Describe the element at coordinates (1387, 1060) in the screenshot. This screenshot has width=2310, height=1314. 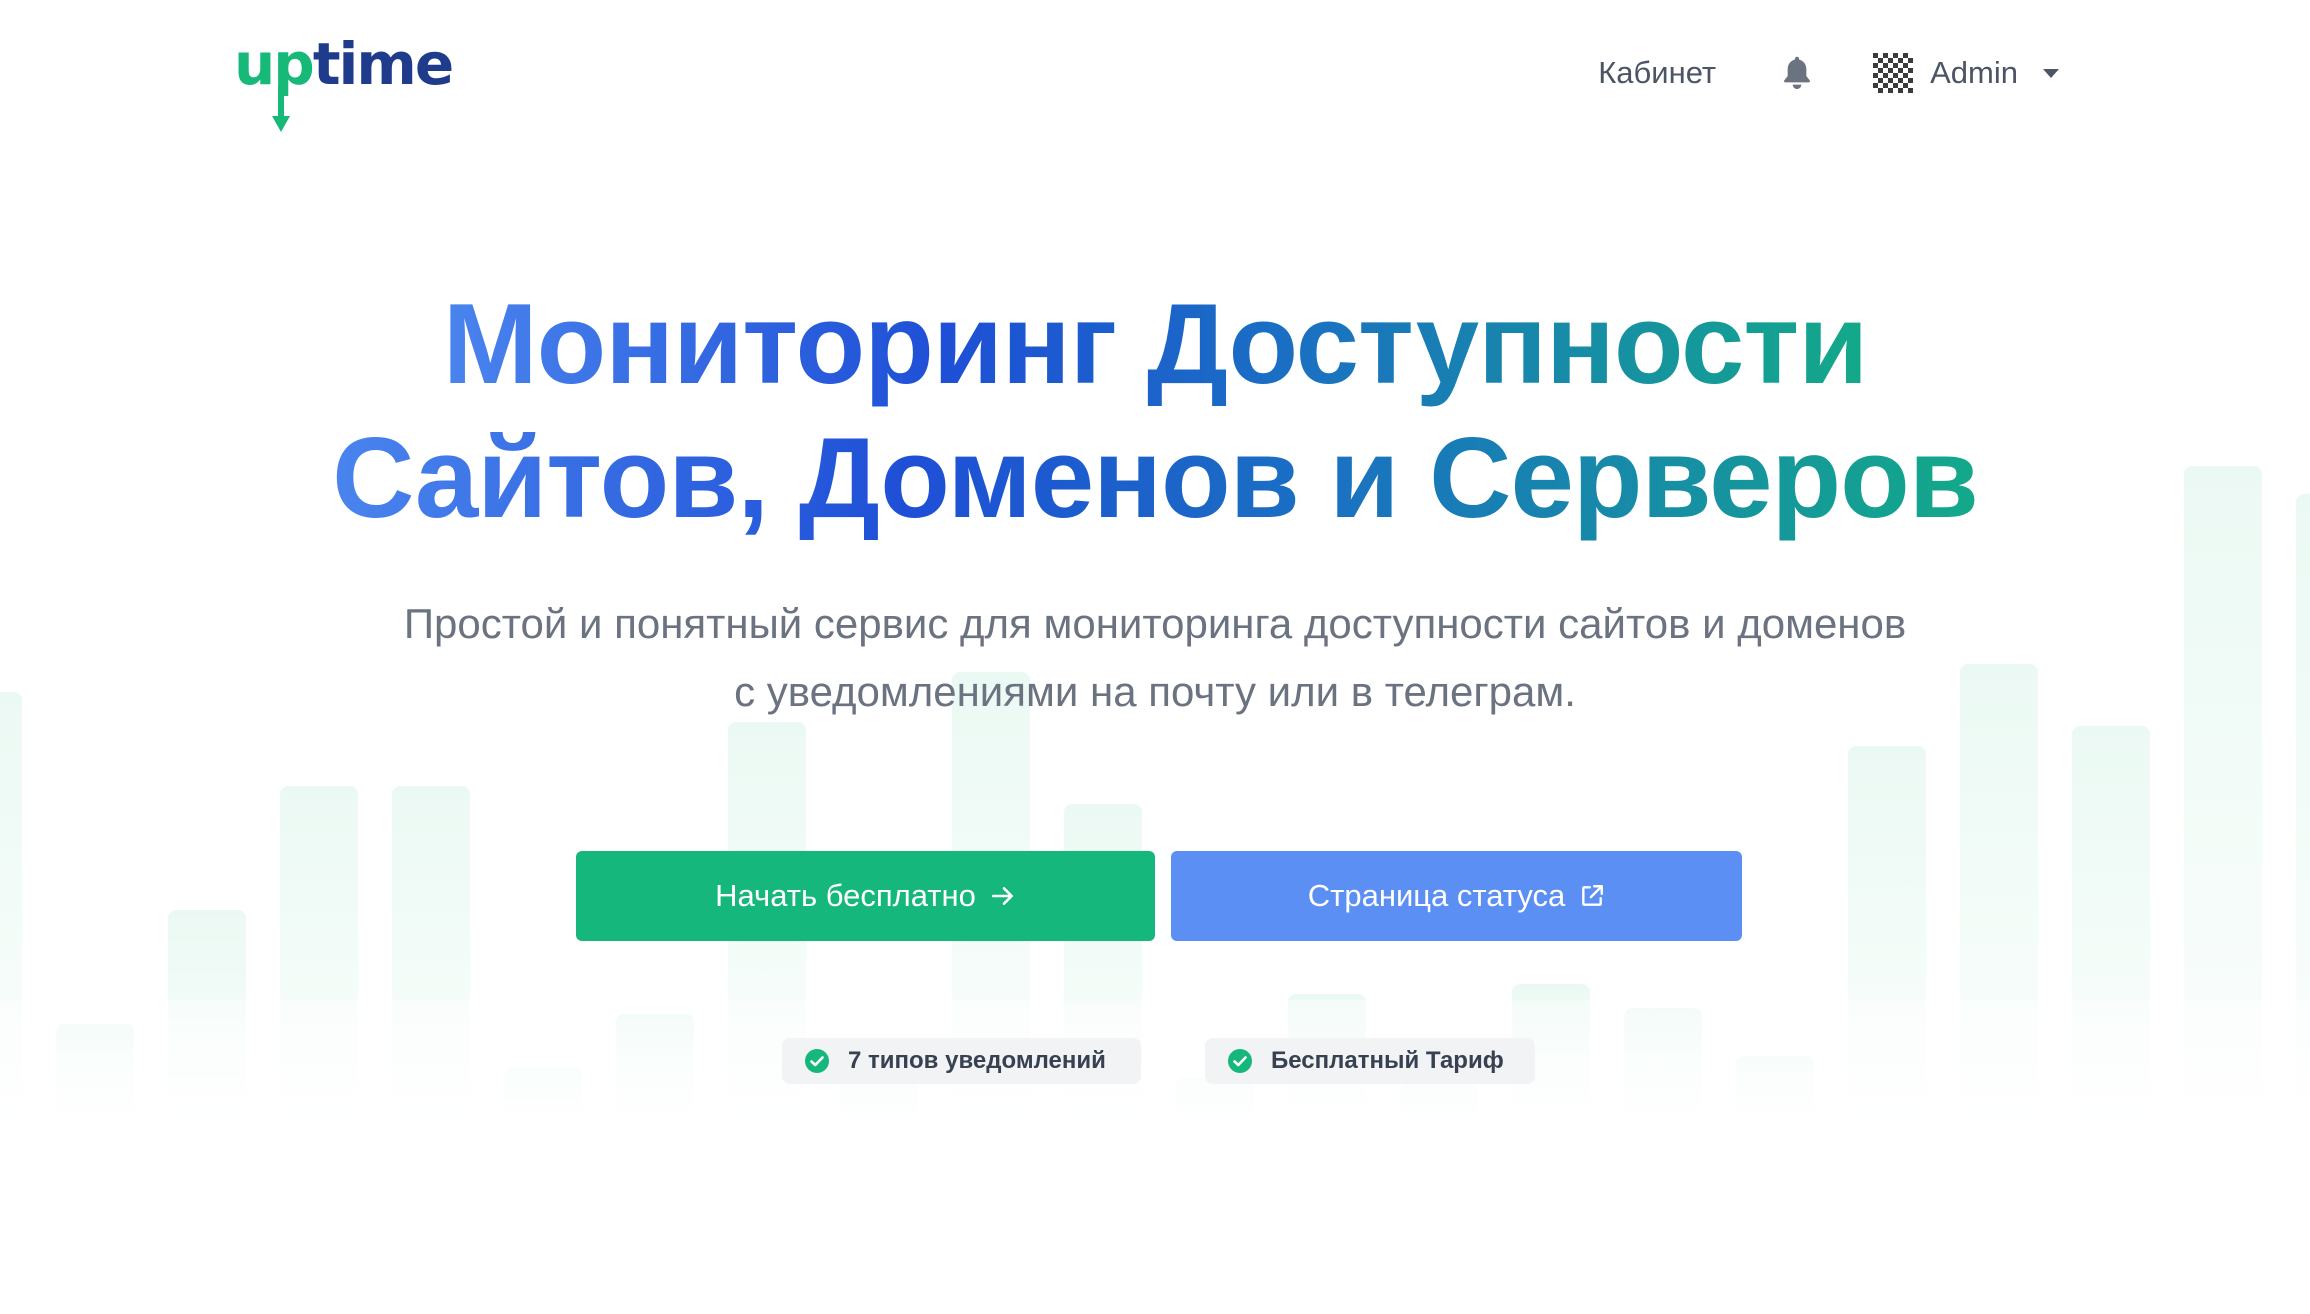
I see `feature-badge-label: Бесплатный Тариф` at that location.